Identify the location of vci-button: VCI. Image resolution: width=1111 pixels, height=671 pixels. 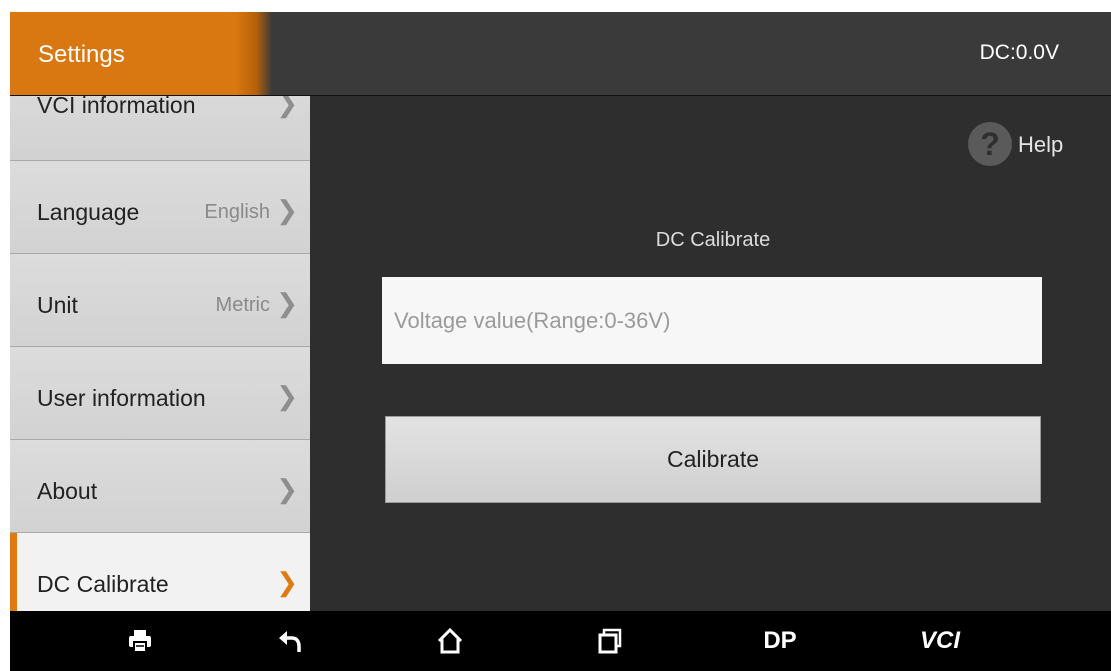
(940, 641).